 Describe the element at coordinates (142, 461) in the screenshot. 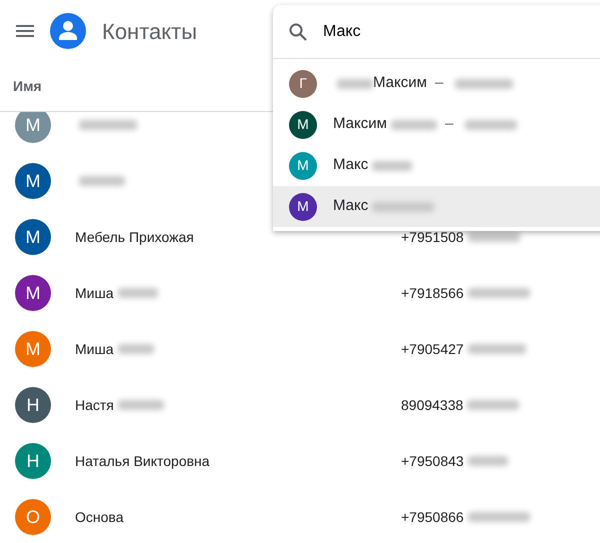

I see `contact-name: Наталья Викторовна` at that location.